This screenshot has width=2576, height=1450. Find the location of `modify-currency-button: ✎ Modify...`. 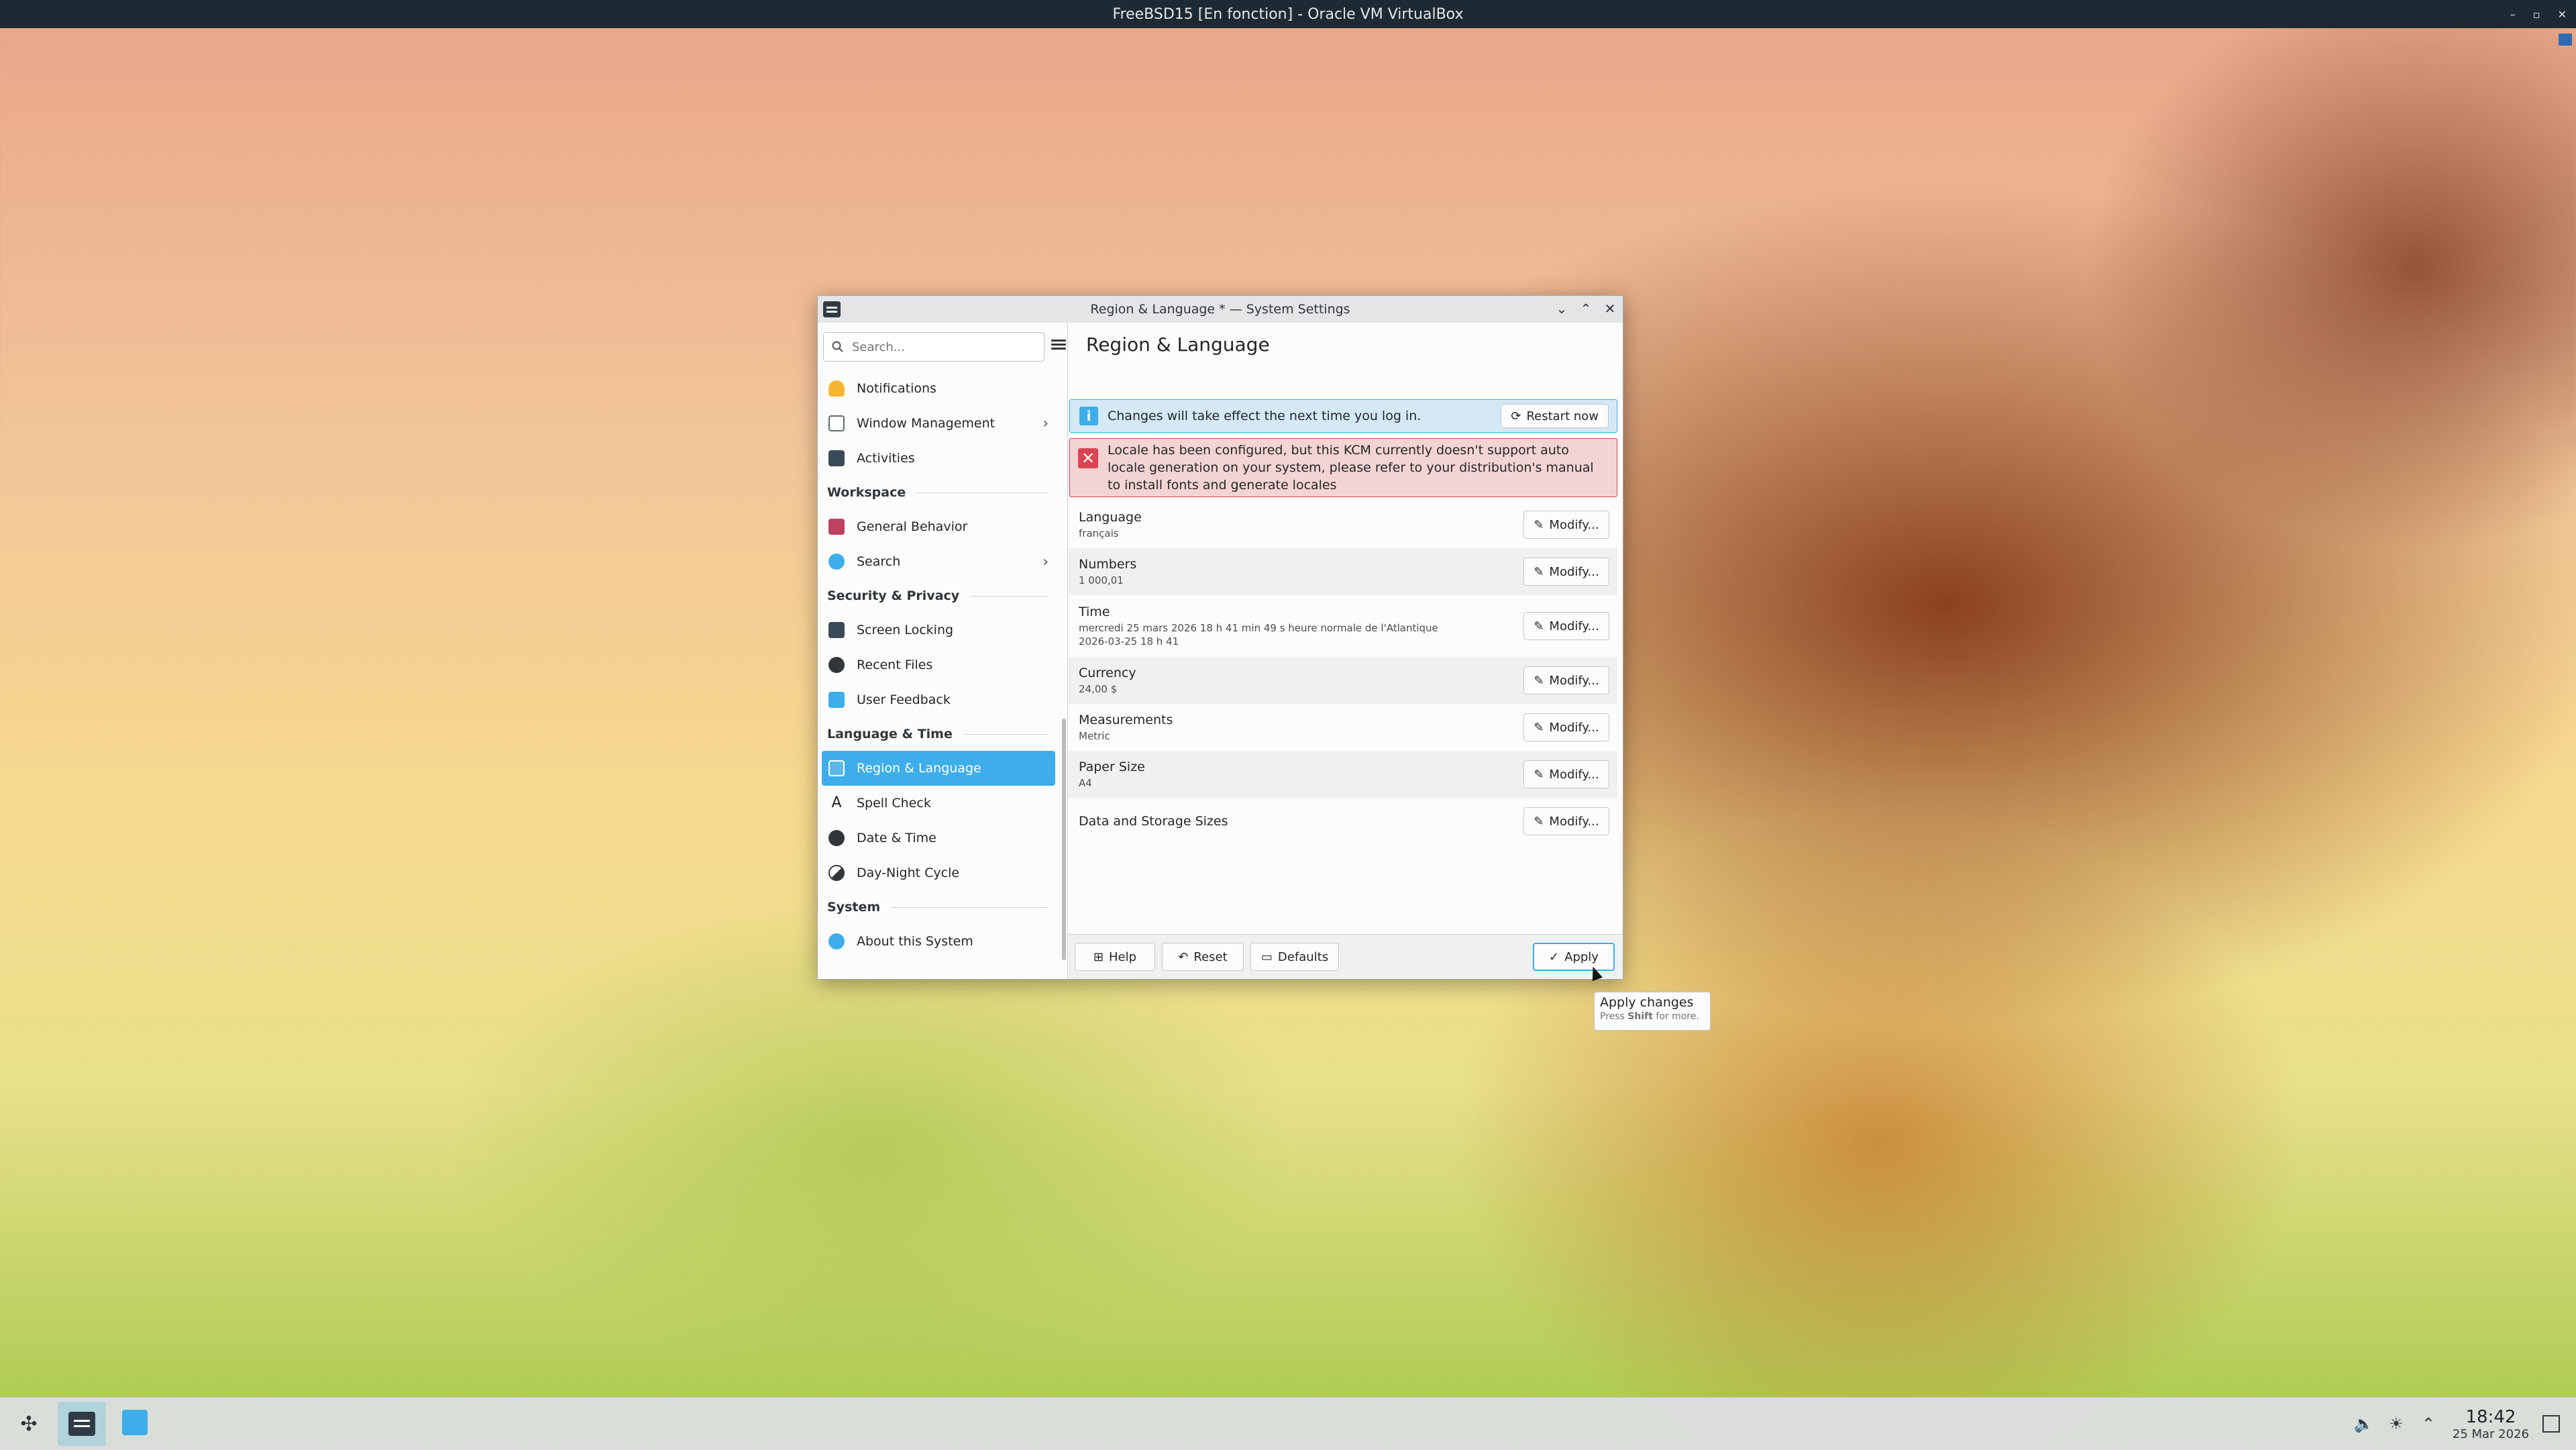

modify-currency-button: ✎ Modify... is located at coordinates (1566, 680).